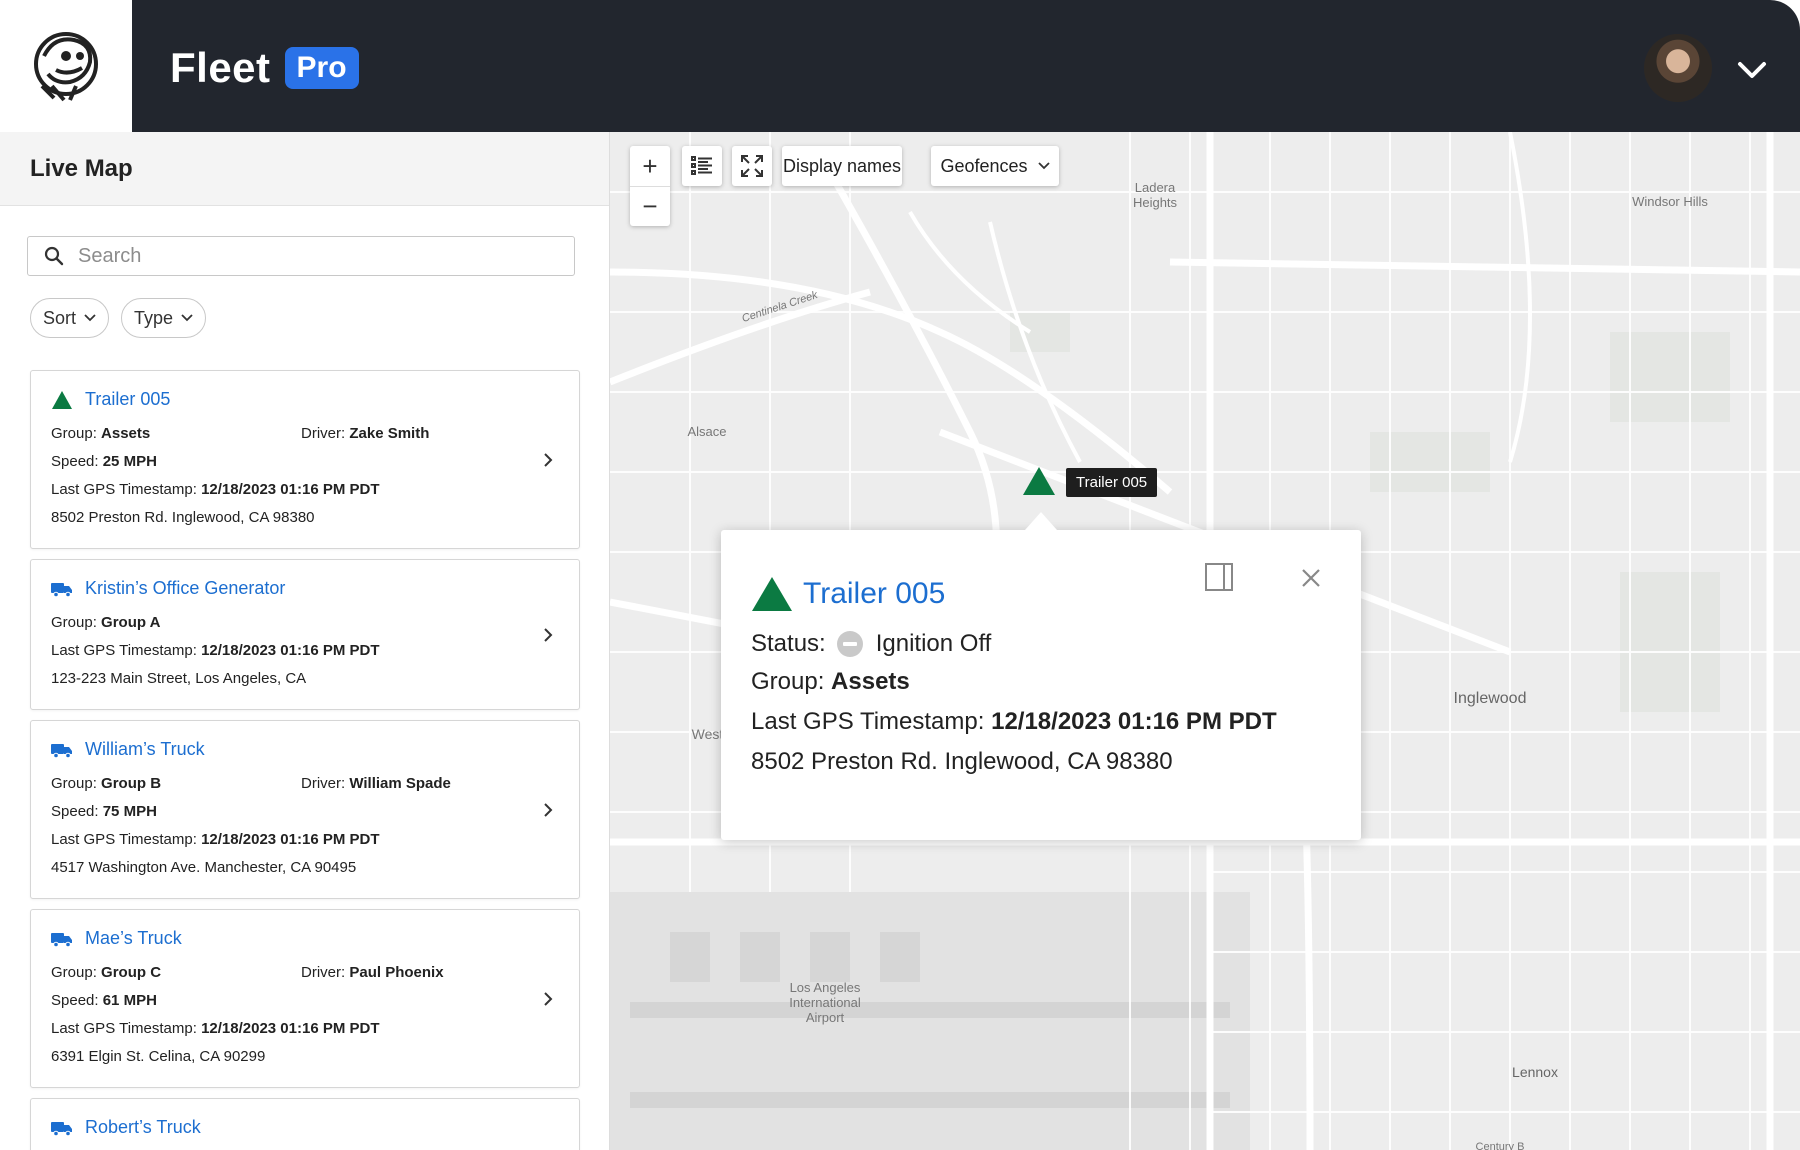 The image size is (1800, 1150). Describe the element at coordinates (984, 165) in the screenshot. I see `geofences-label: Geofences` at that location.